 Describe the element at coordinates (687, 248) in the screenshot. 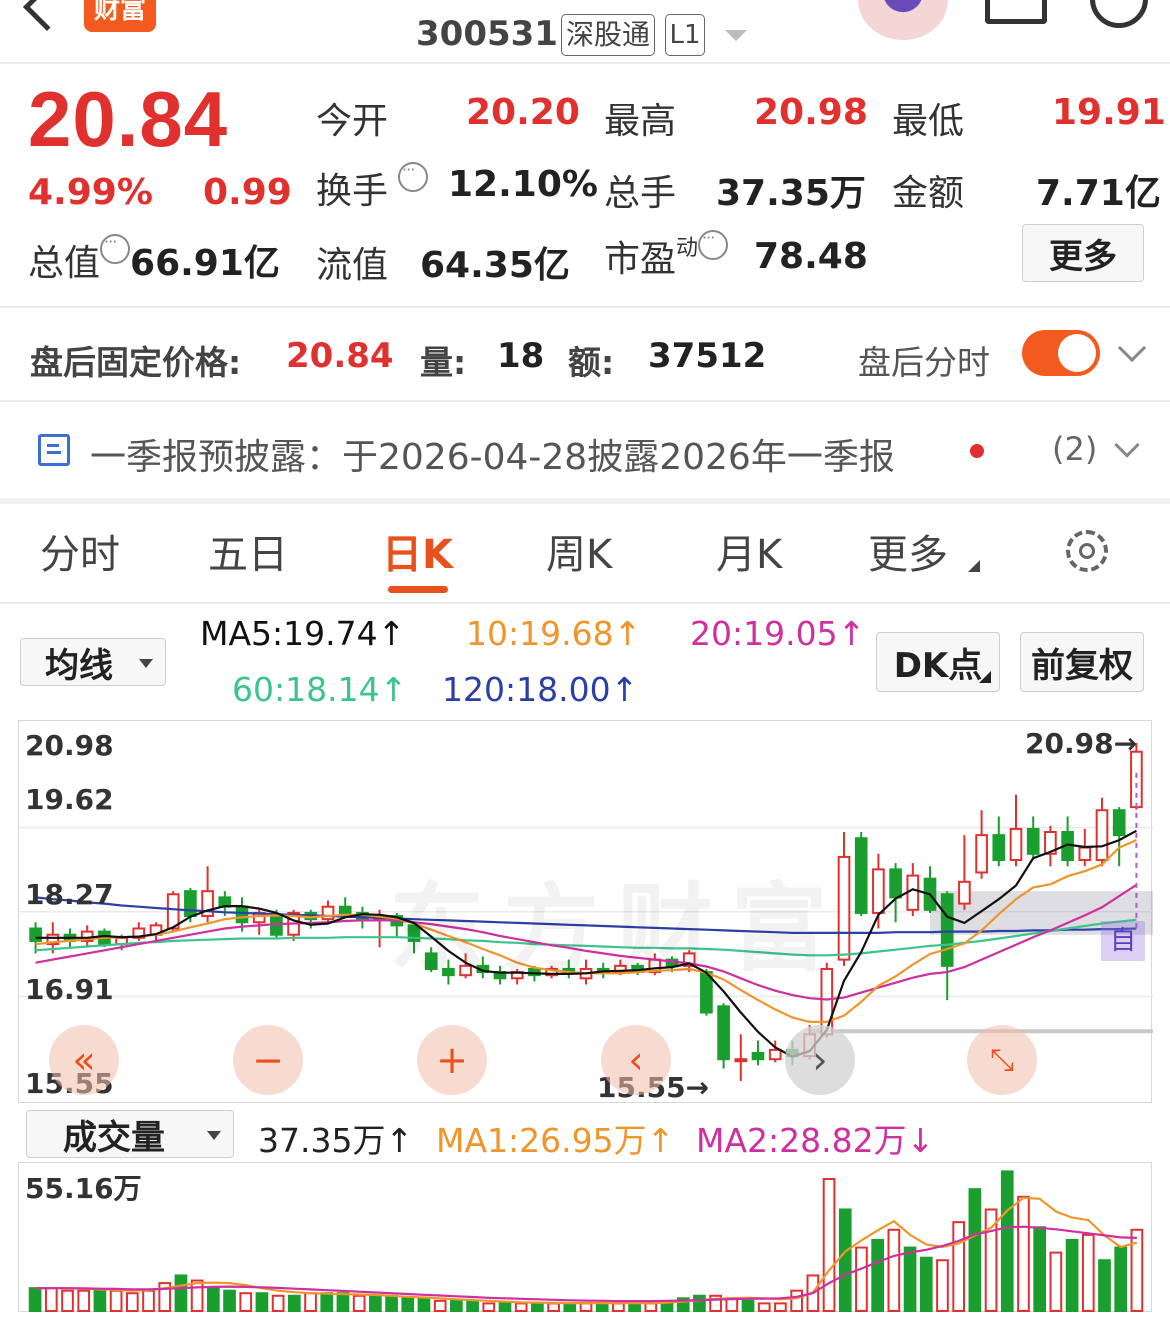

I see `pe-sup: 动` at that location.